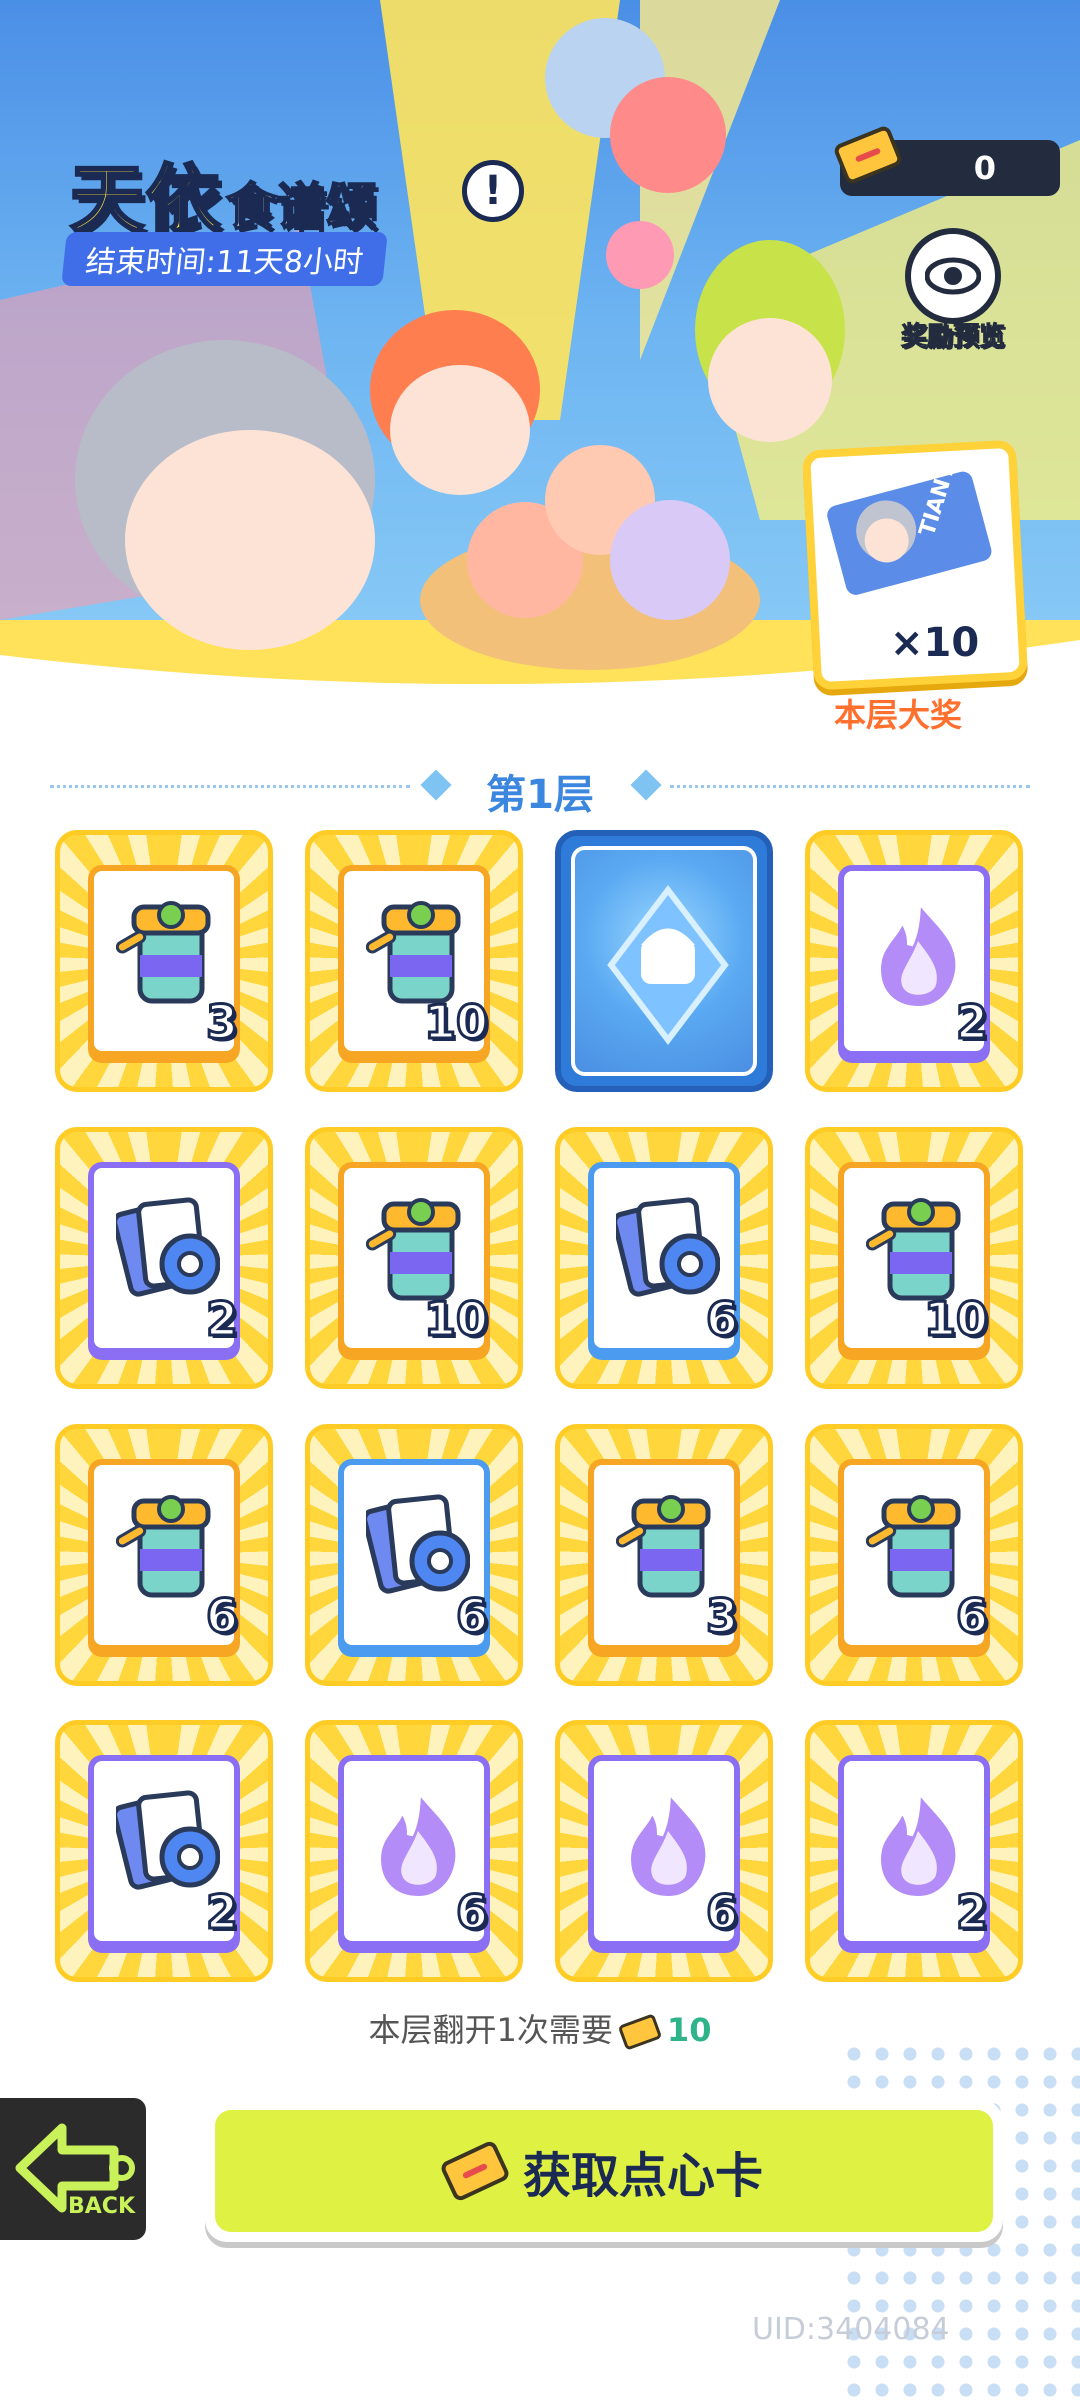 This screenshot has height=2400, width=1080. I want to click on get-snack-card-button: 获取点心卡, so click(604, 2171).